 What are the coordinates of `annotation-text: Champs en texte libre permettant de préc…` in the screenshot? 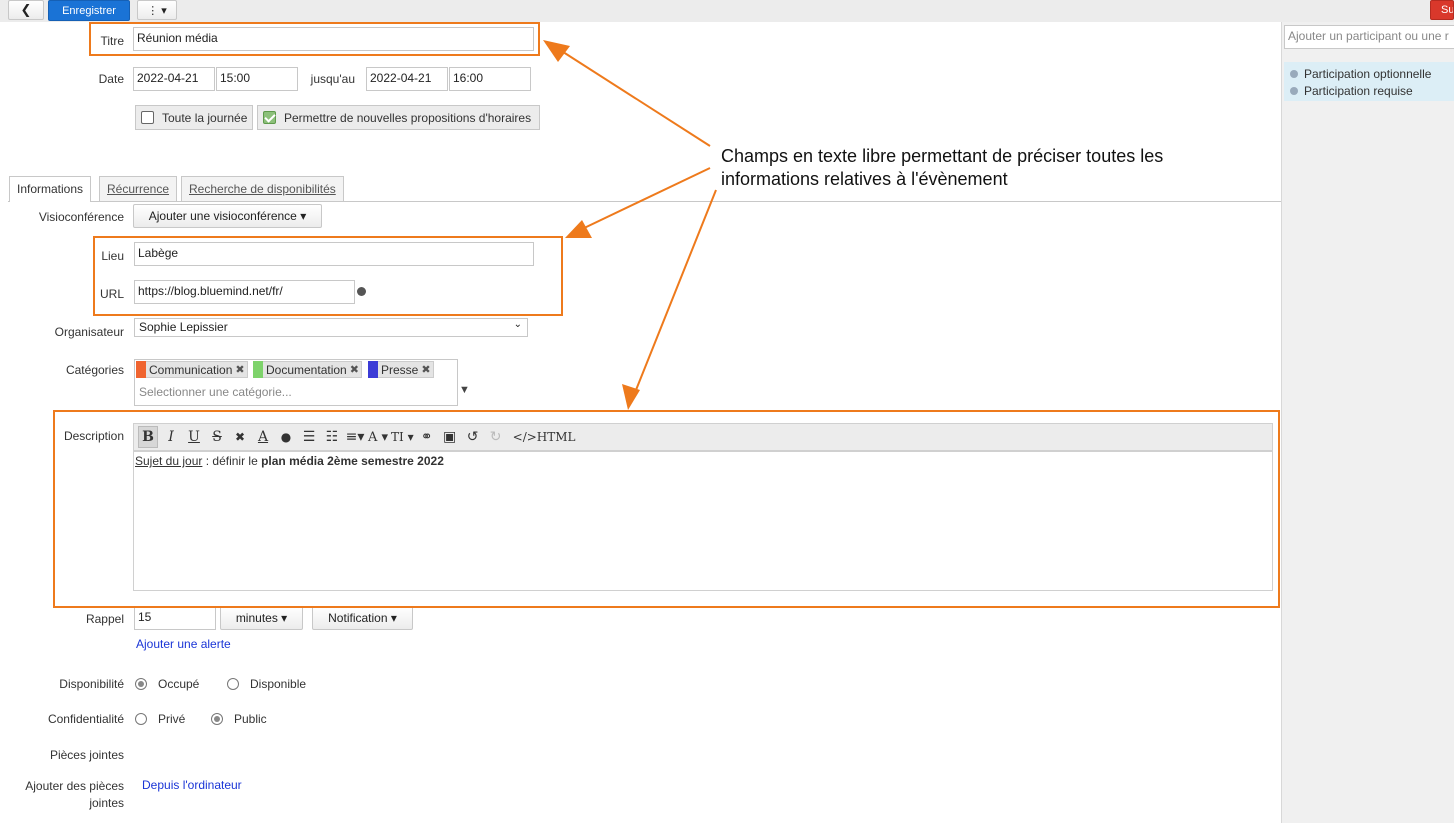 It's located at (942, 168).